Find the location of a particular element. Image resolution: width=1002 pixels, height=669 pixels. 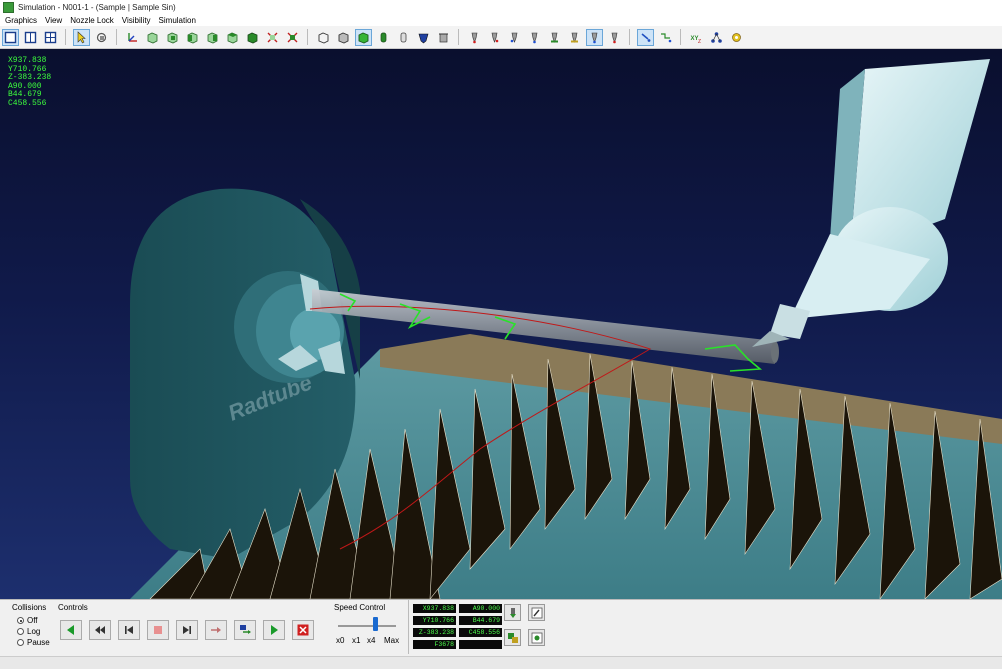

speed-control-group: Speed Control x0 x1 x4 Max is located at coordinates (366, 627).